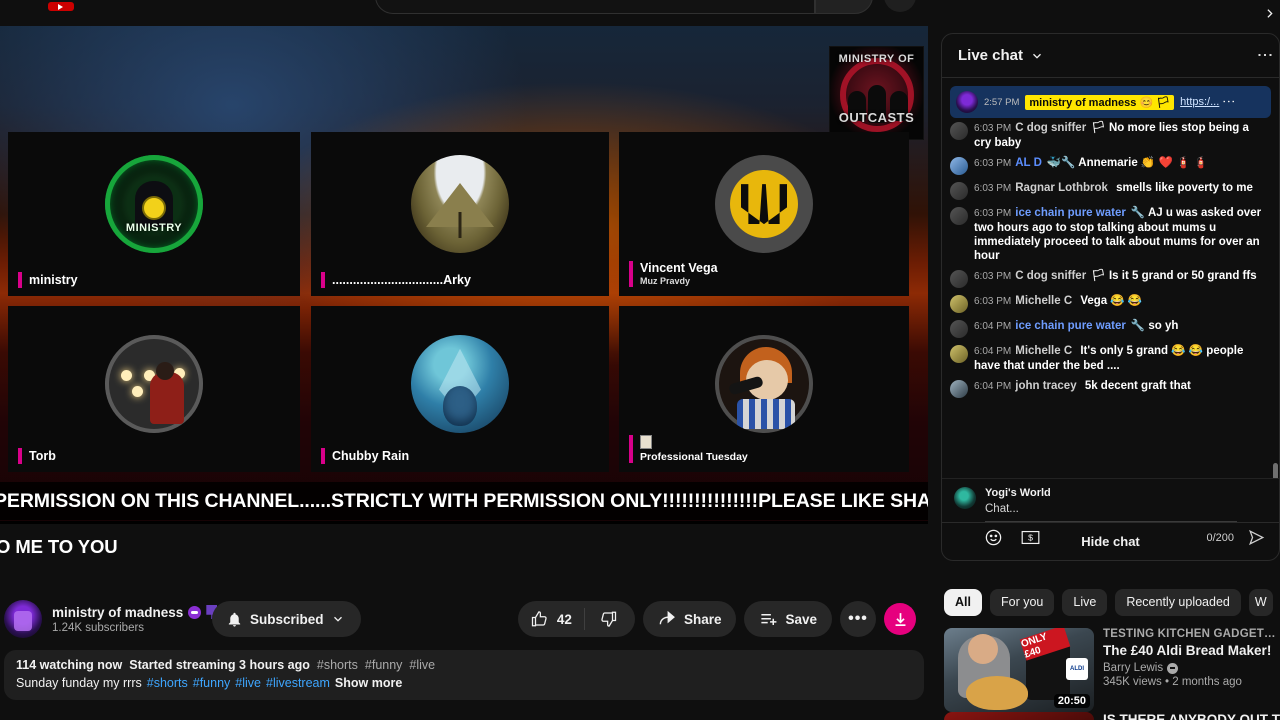 The height and width of the screenshot is (720, 1280). What do you see at coordinates (1019, 716) in the screenshot?
I see `video-thumbnail` at bounding box center [1019, 716].